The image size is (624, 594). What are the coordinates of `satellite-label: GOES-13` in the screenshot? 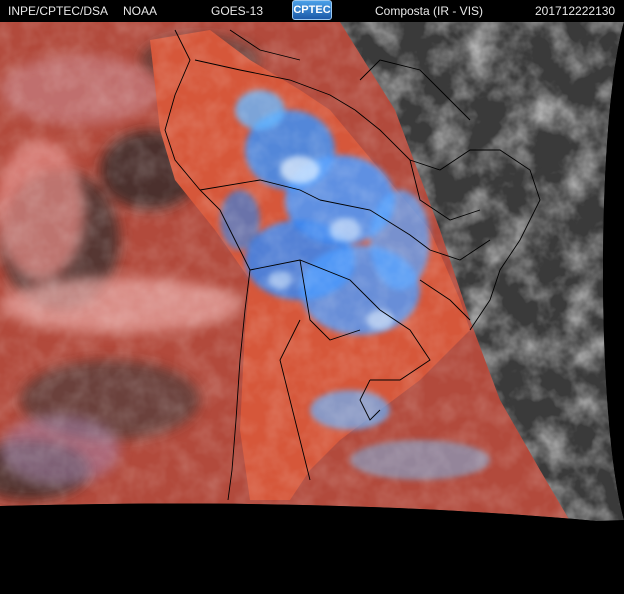 It's located at (237, 11).